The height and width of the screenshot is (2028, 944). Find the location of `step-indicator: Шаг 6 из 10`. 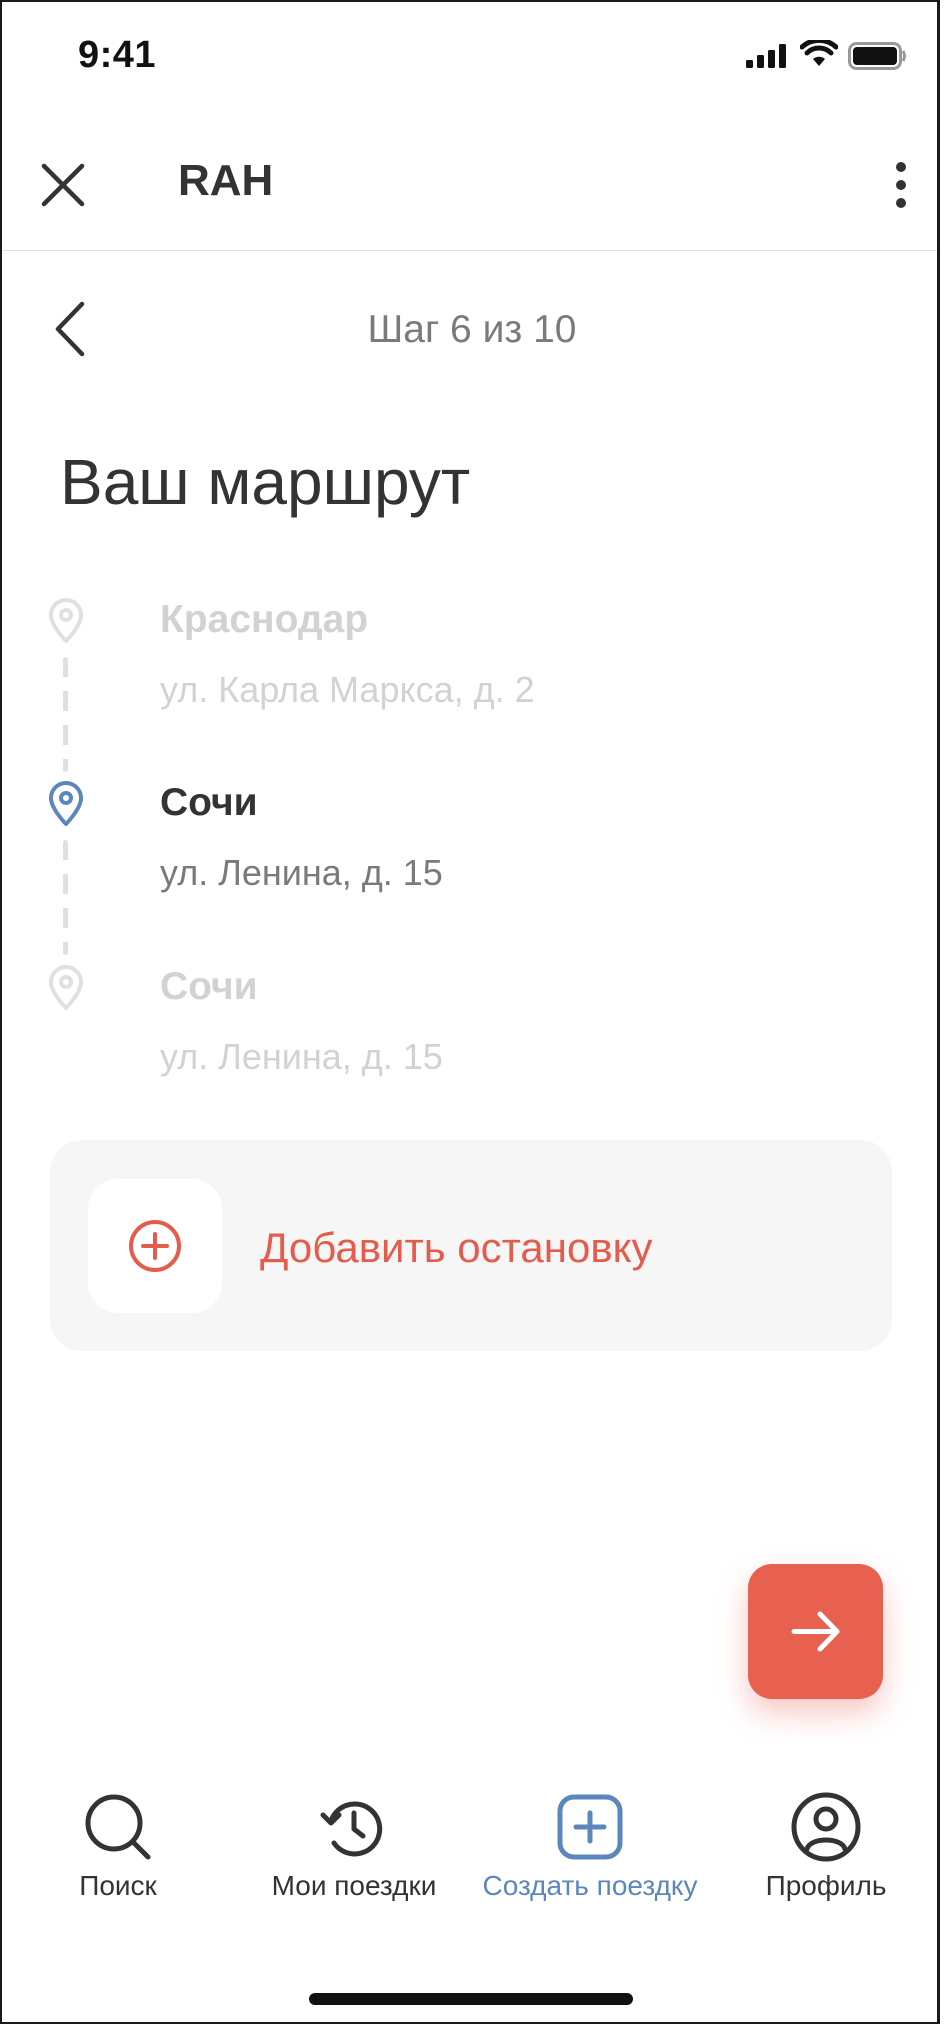

step-indicator: Шаг 6 из 10 is located at coordinates (472, 329).